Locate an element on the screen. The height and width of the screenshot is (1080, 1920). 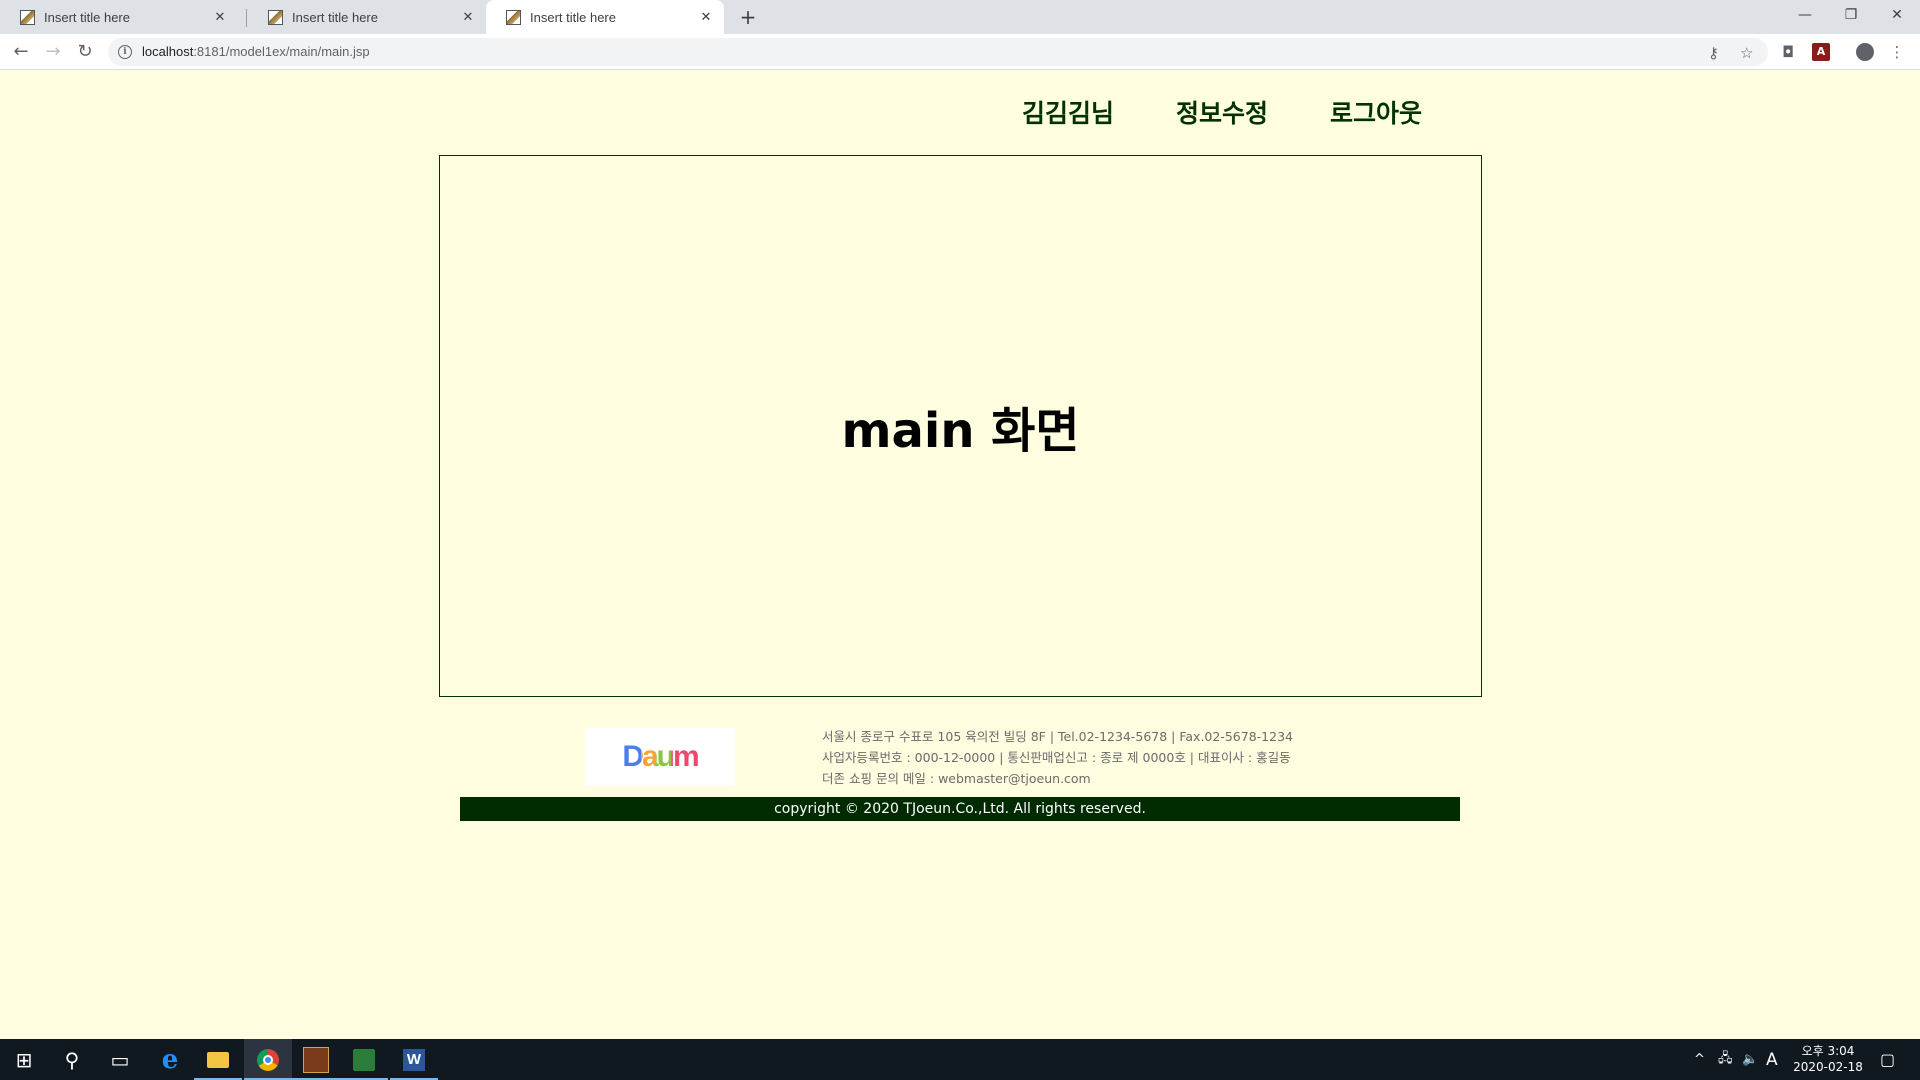
edge-glyph: e is located at coordinates (170, 1059).